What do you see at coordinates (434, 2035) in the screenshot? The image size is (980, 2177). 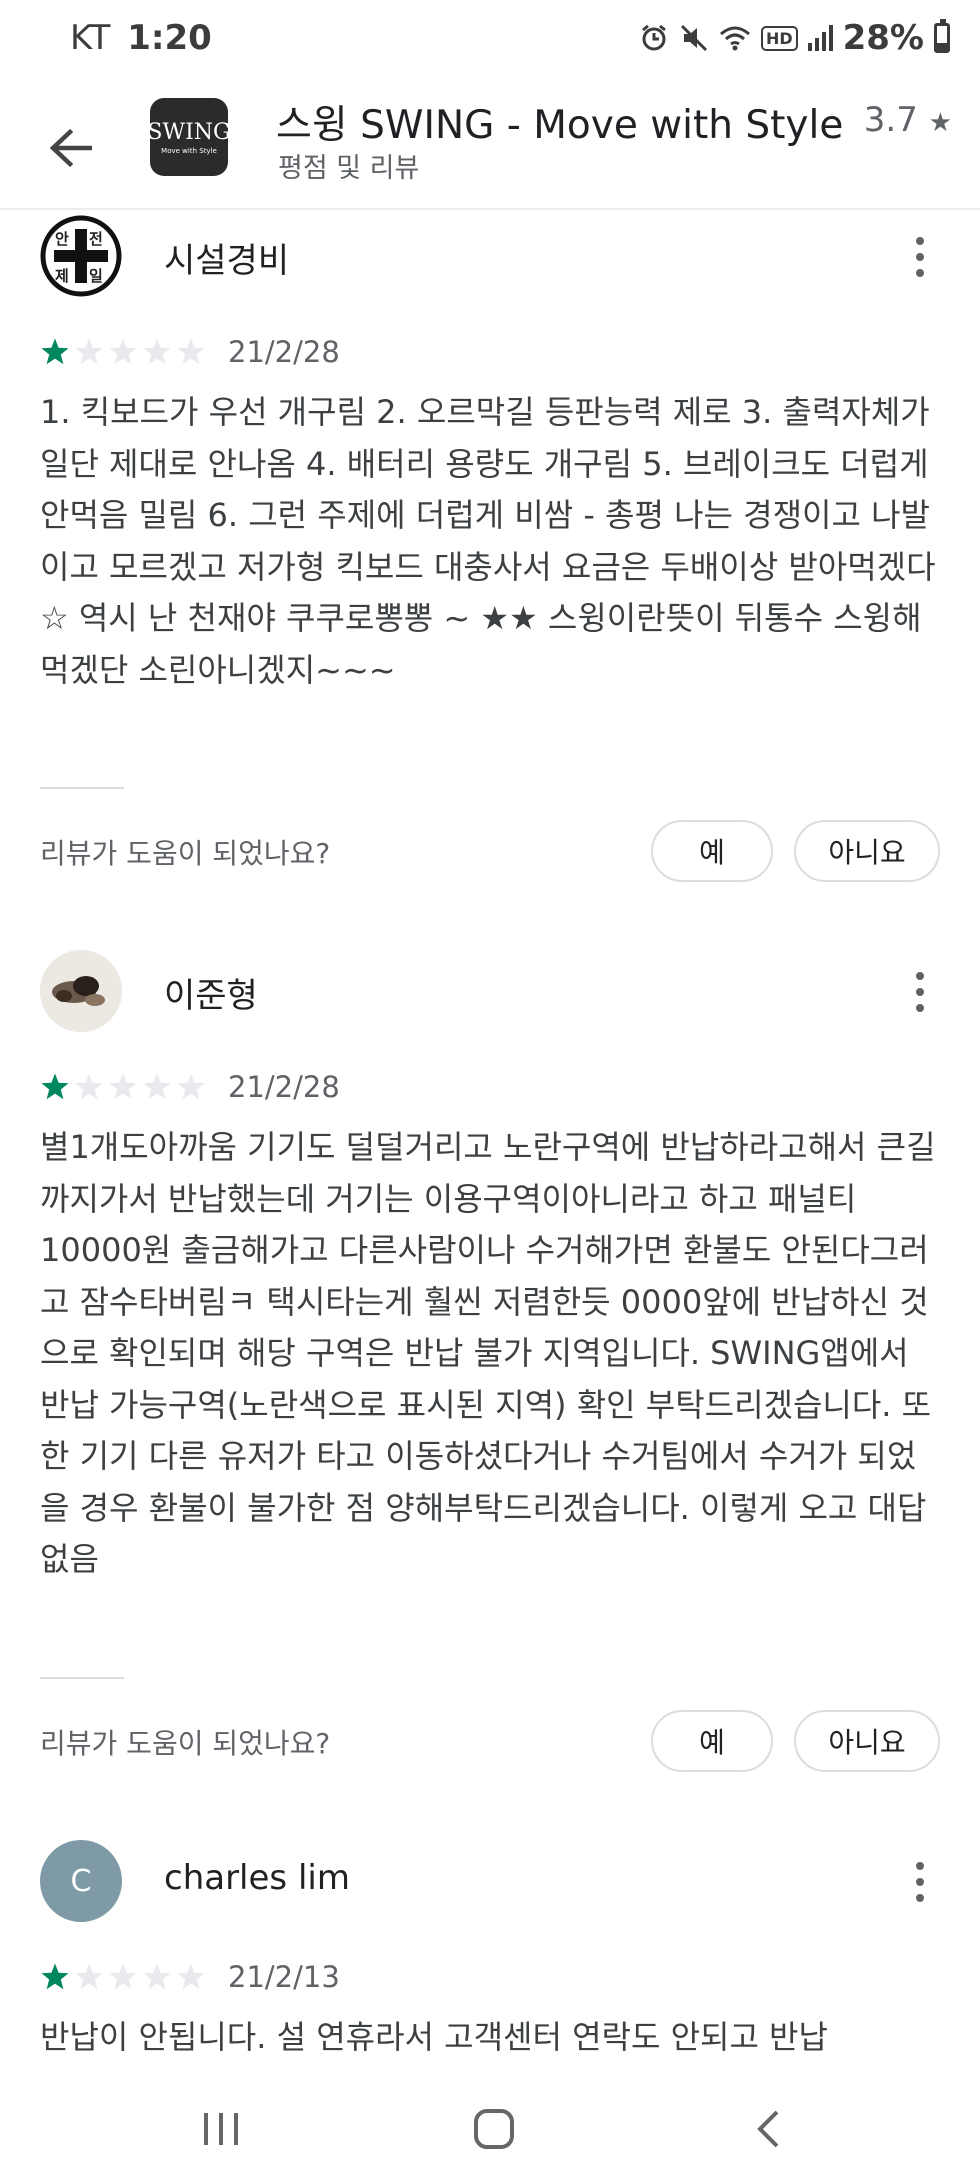 I see `review-text: 반납이 안됩니다. 설 연휴라서 고객센터 연락도 안되고 반납` at bounding box center [434, 2035].